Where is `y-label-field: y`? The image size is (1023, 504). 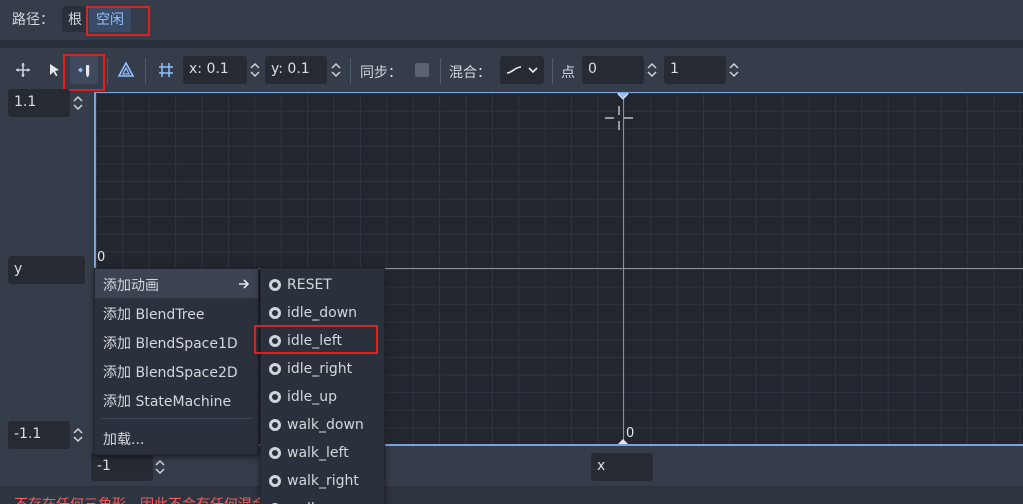
y-label-field: y is located at coordinates (46, 270).